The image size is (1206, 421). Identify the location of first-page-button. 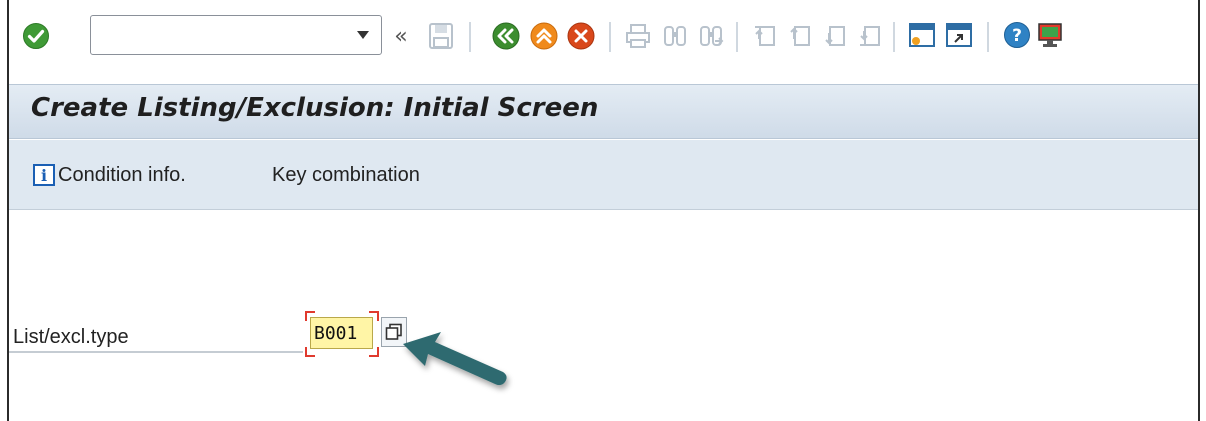
(765, 36).